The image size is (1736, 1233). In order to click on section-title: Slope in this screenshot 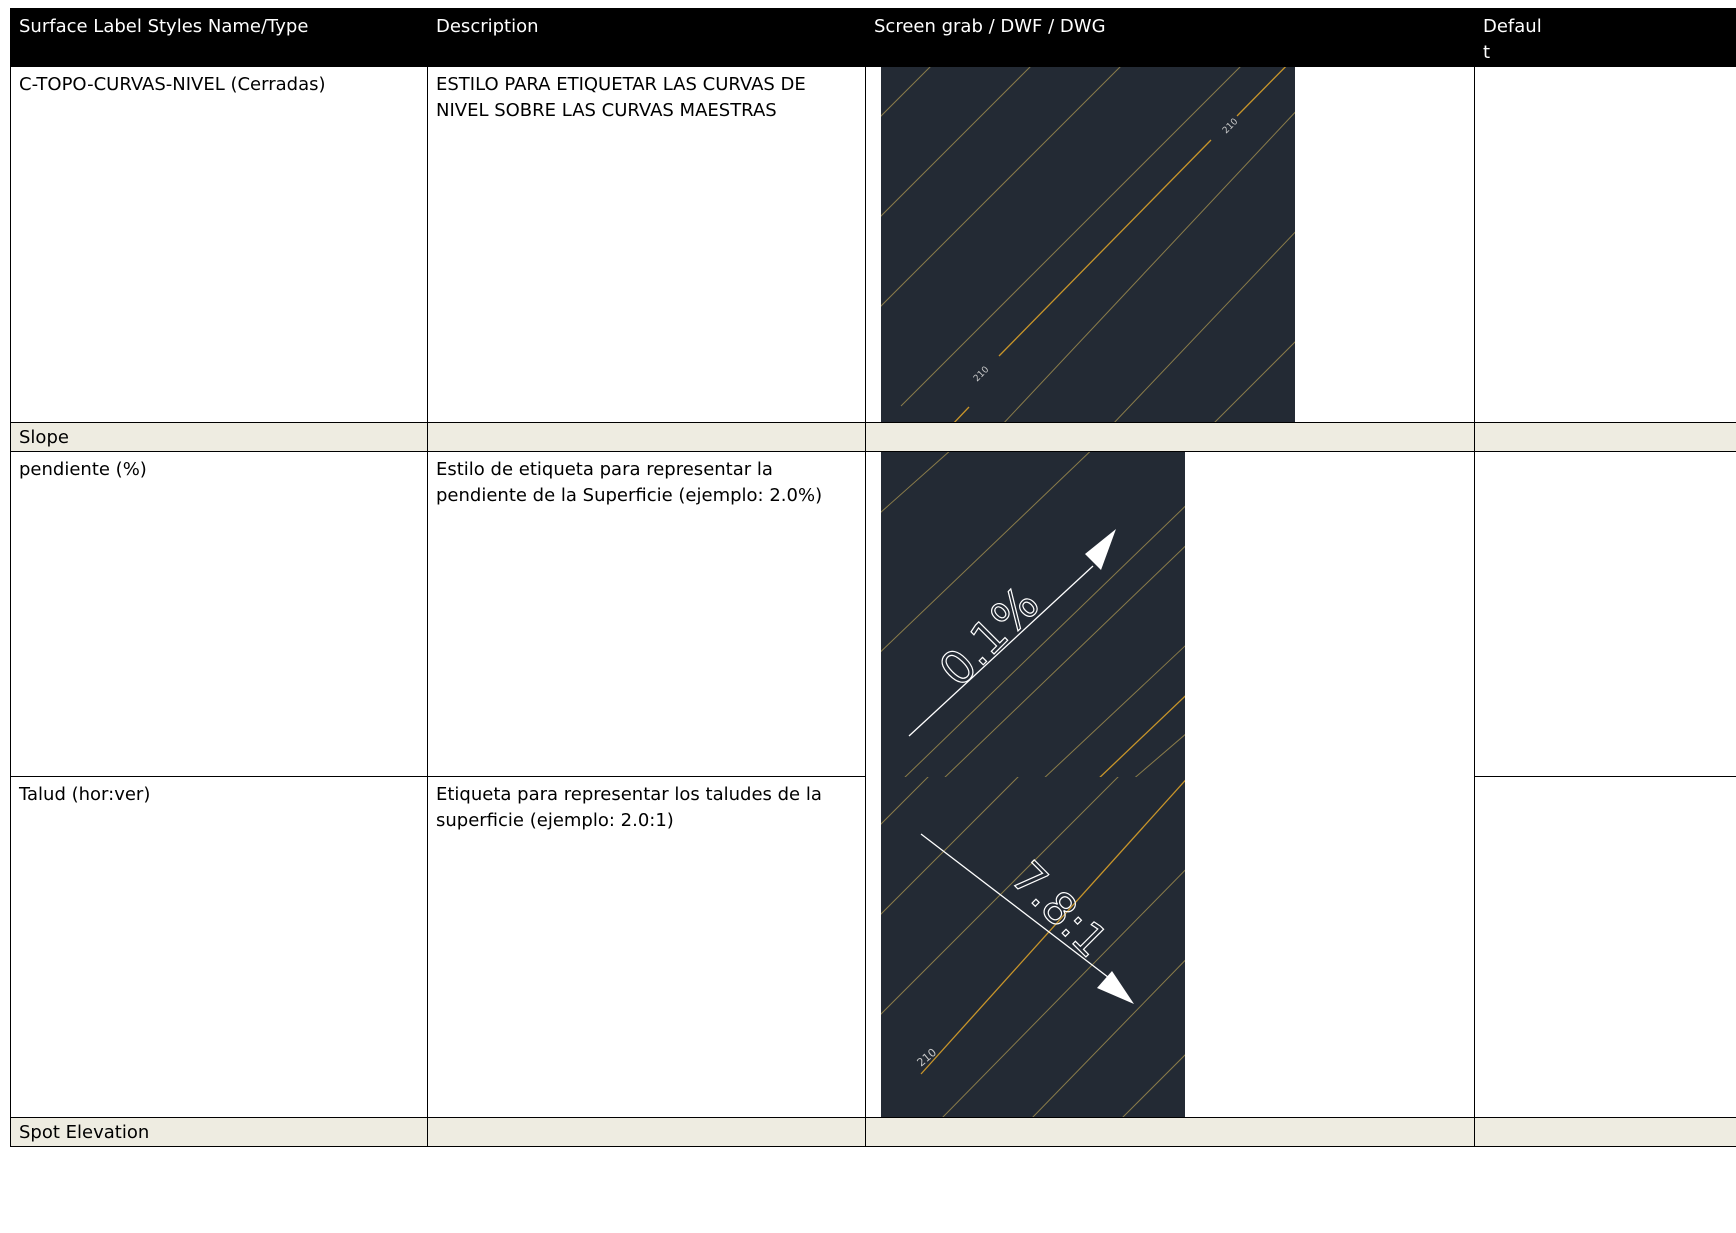, I will do `click(219, 437)`.